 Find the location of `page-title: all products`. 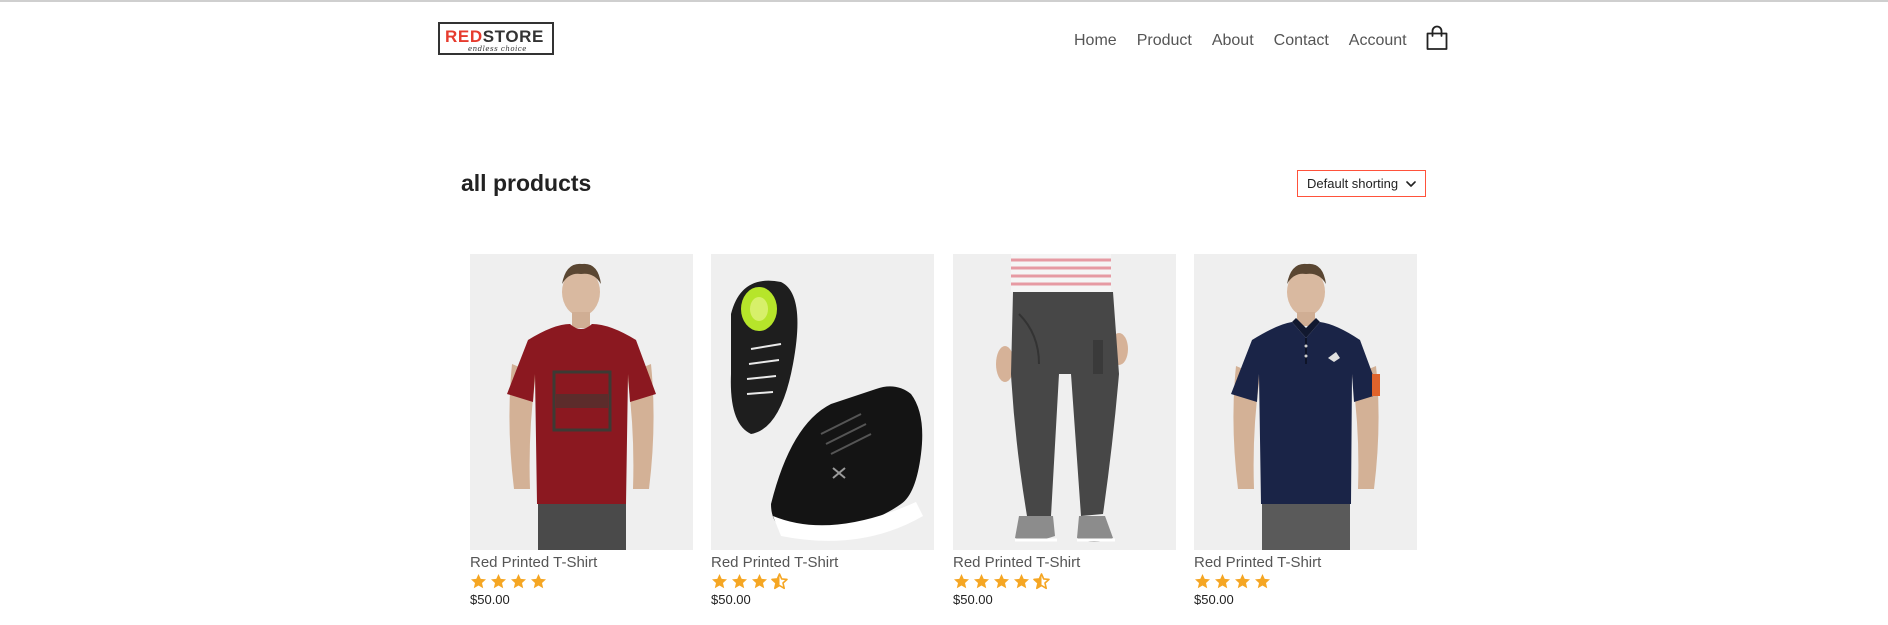

page-title: all products is located at coordinates (526, 183).